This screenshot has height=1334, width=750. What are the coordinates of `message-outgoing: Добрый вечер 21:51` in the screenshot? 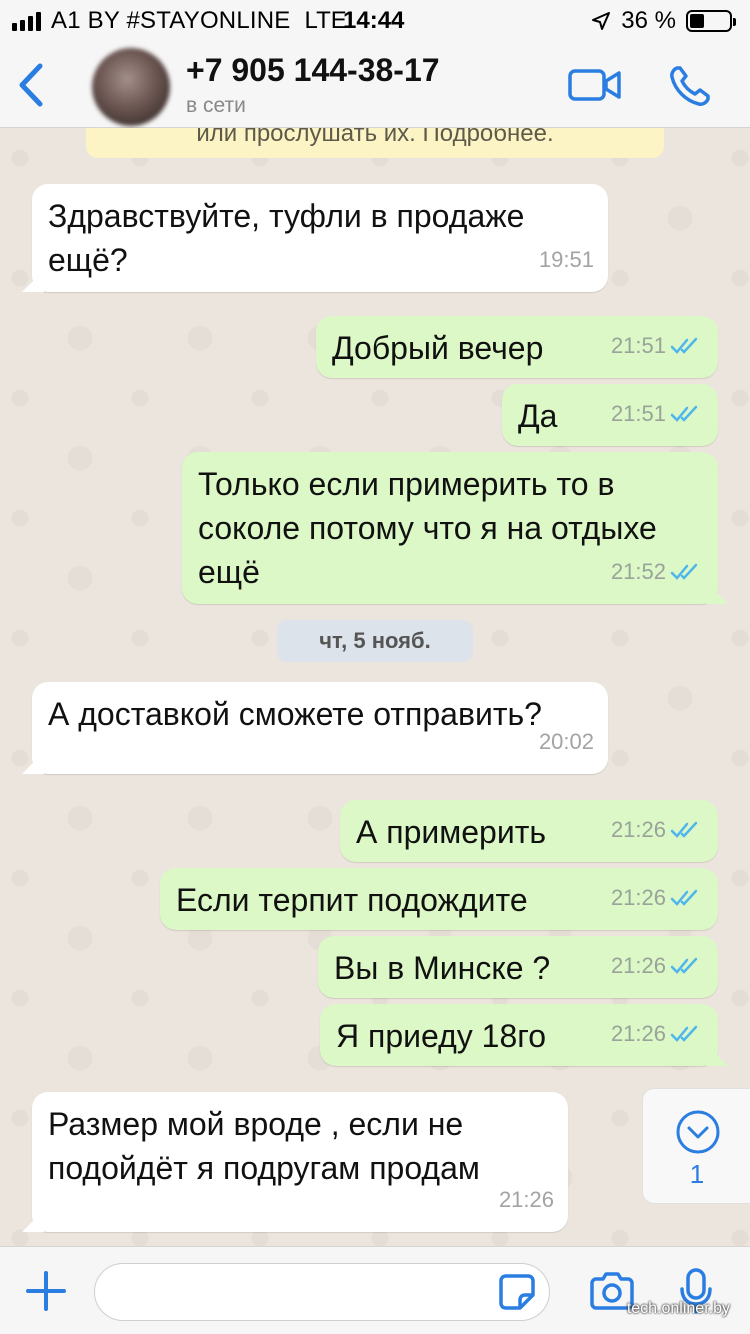 It's located at (517, 347).